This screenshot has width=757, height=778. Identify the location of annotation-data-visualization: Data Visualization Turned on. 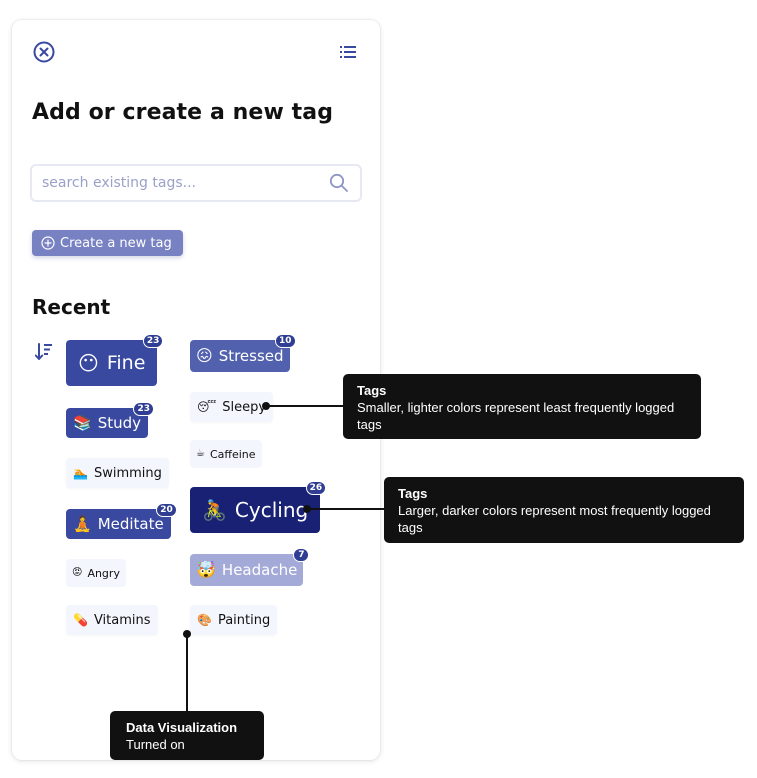
(187, 735).